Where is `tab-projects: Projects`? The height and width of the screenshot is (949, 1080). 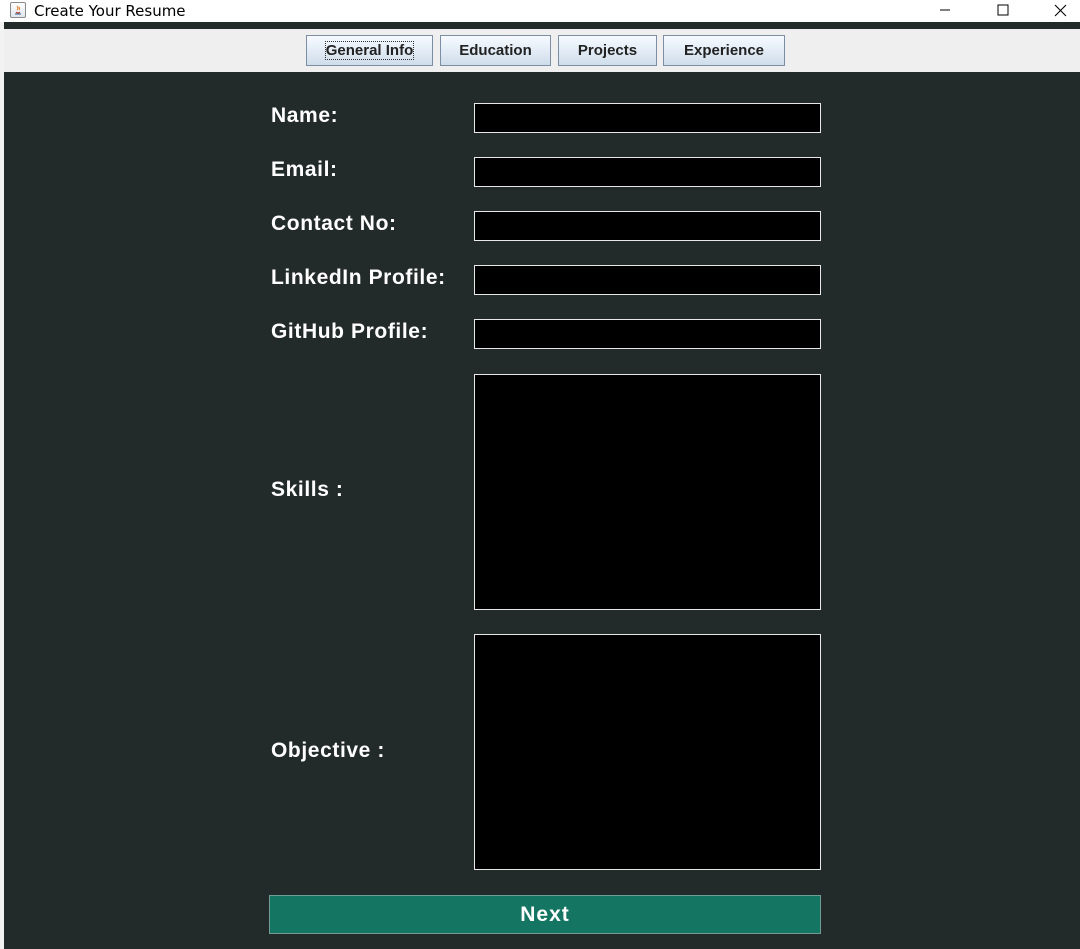 tab-projects: Projects is located at coordinates (607, 50).